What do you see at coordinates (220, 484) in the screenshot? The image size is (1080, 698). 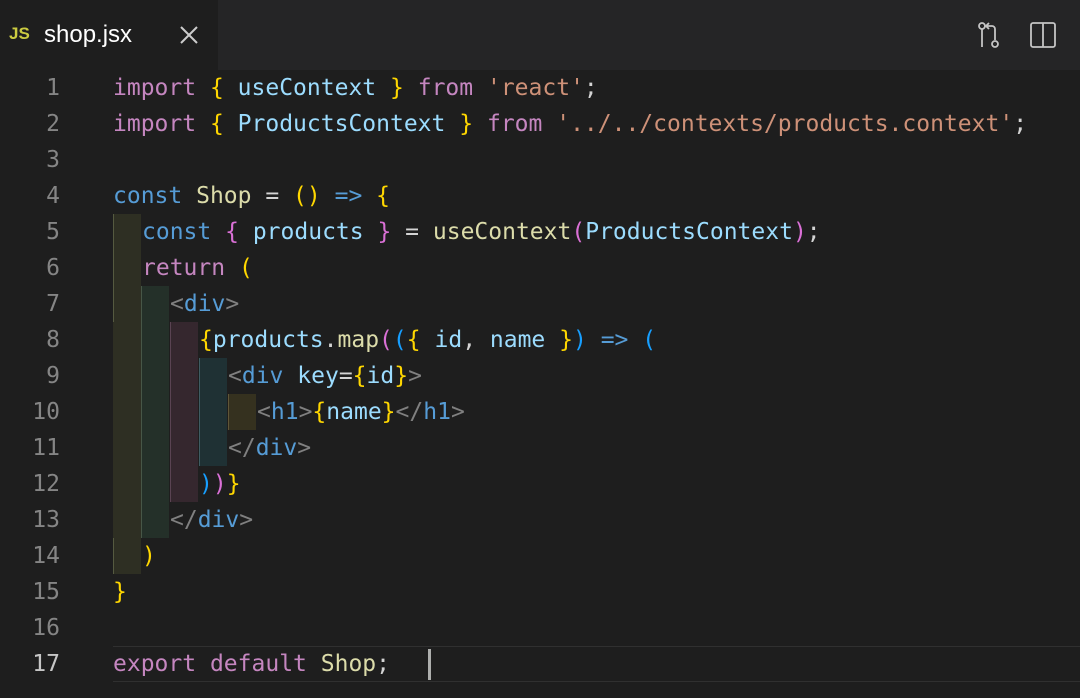 I see `code-text: ))}` at bounding box center [220, 484].